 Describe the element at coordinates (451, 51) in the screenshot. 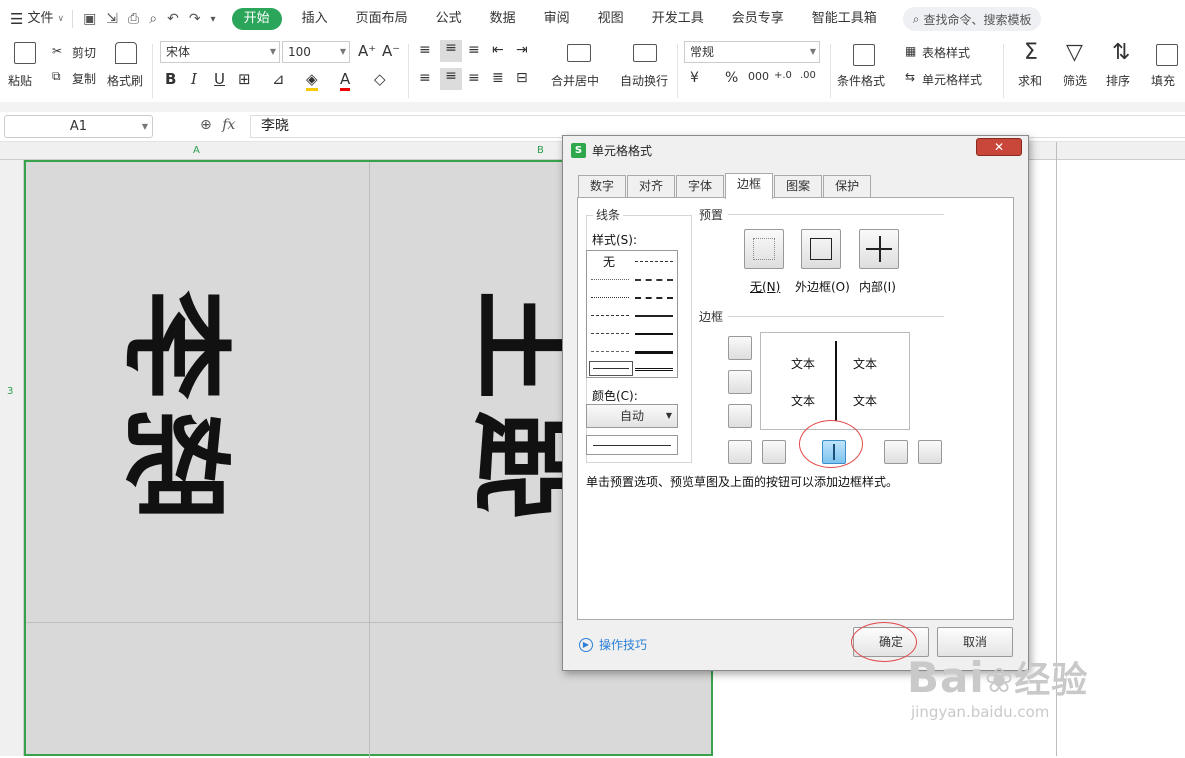

I see `align-middle-icon: ≡` at that location.